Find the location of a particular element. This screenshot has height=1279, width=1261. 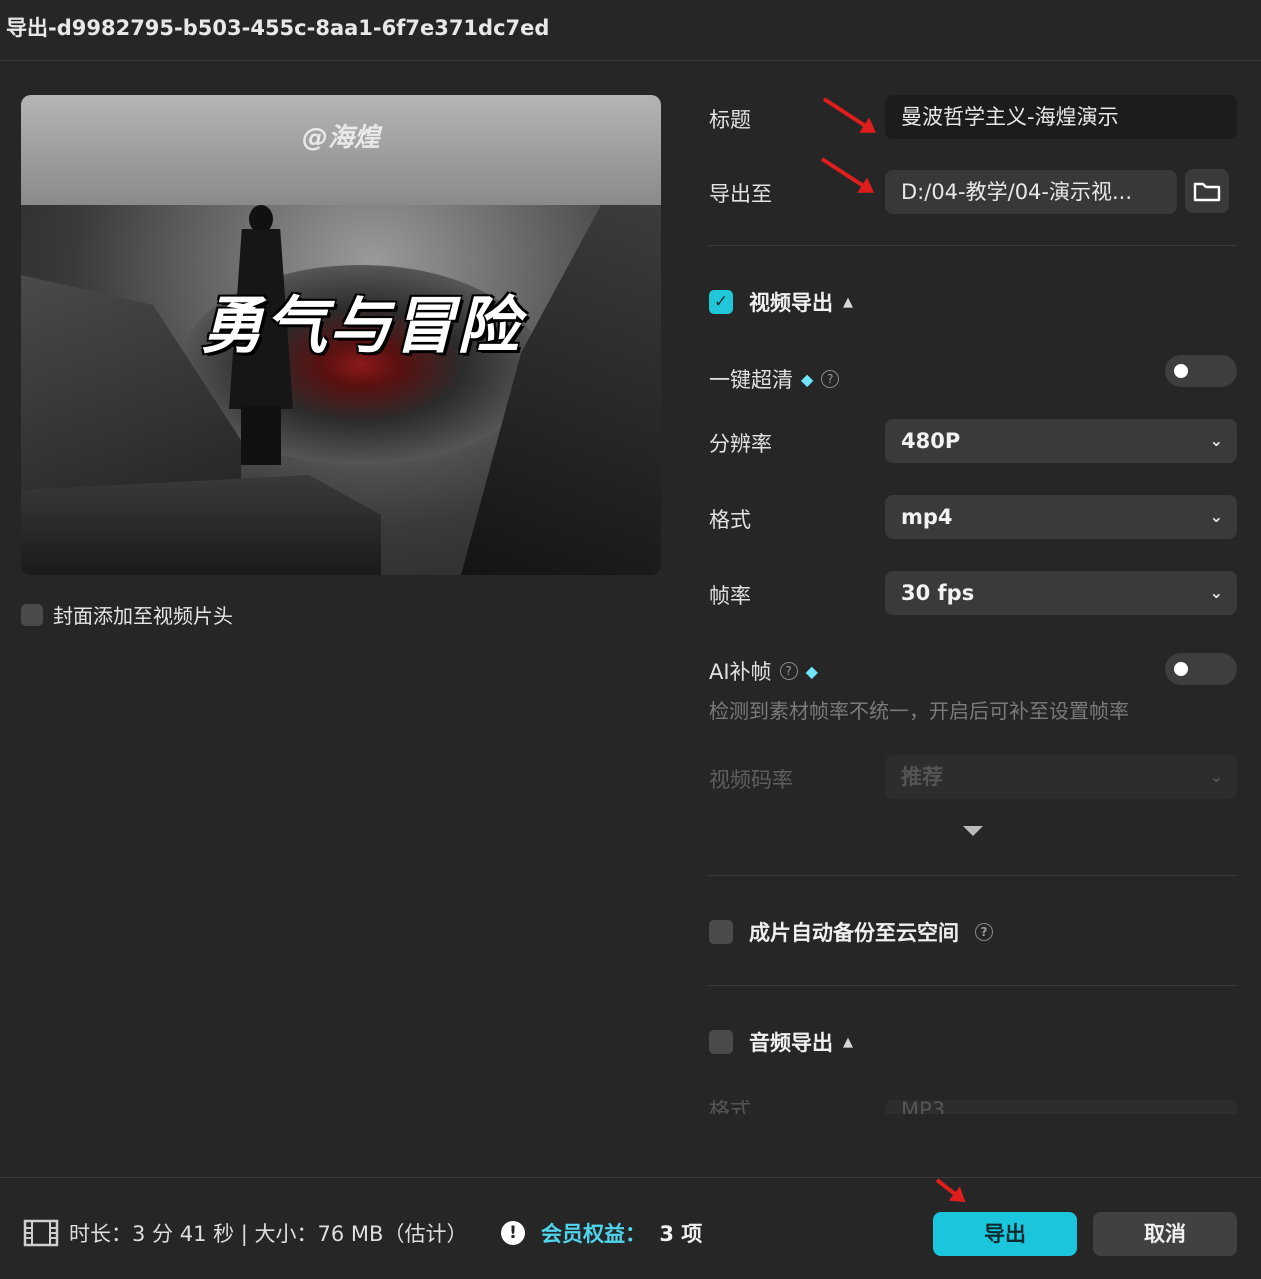

audio-export-label: 音频导出 is located at coordinates (791, 1043).